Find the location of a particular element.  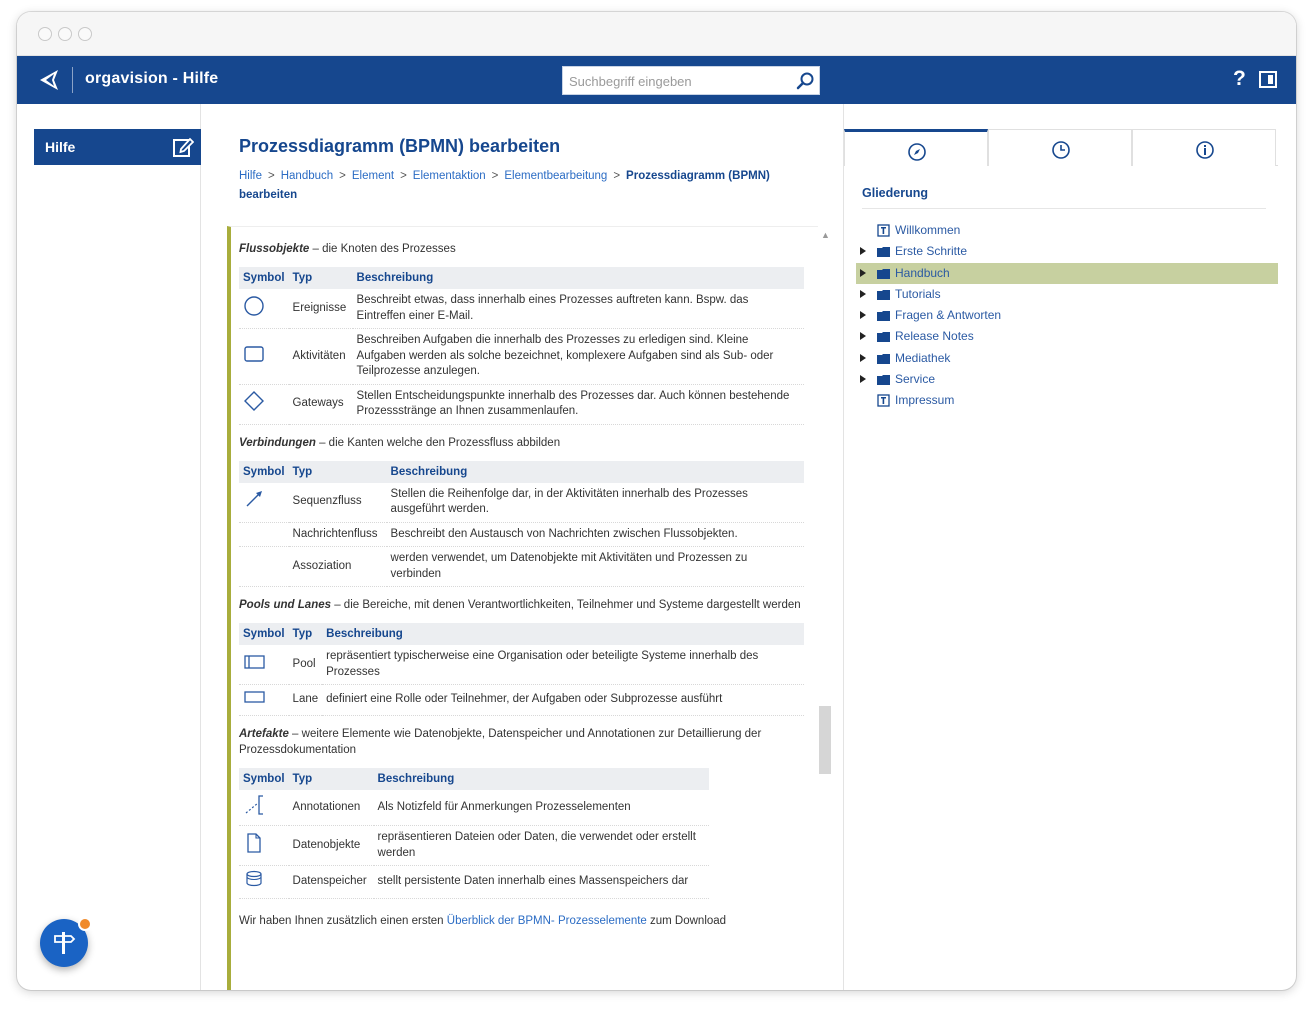

row-type: Ereignisse is located at coordinates (320, 309).